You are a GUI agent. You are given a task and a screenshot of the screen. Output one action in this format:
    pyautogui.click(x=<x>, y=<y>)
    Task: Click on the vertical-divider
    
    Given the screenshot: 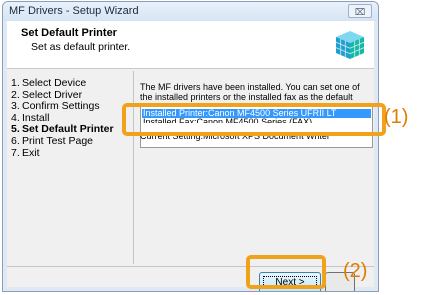 What is the action you would take?
    pyautogui.click(x=133, y=167)
    